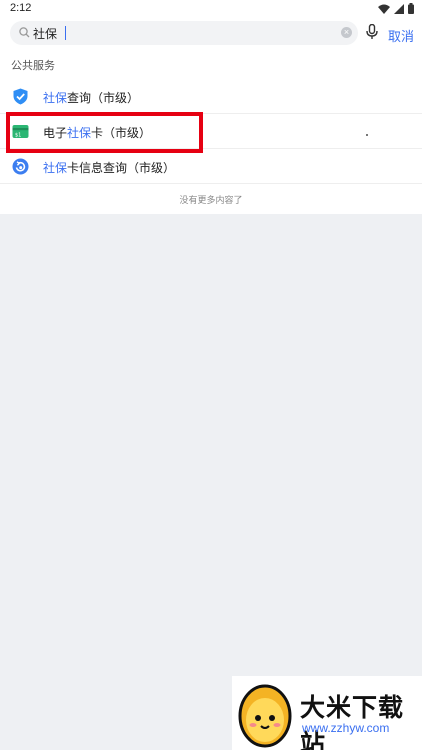 The width and height of the screenshot is (422, 750). What do you see at coordinates (109, 168) in the screenshot?
I see `result-label: 社保卡信息查询（市级）` at bounding box center [109, 168].